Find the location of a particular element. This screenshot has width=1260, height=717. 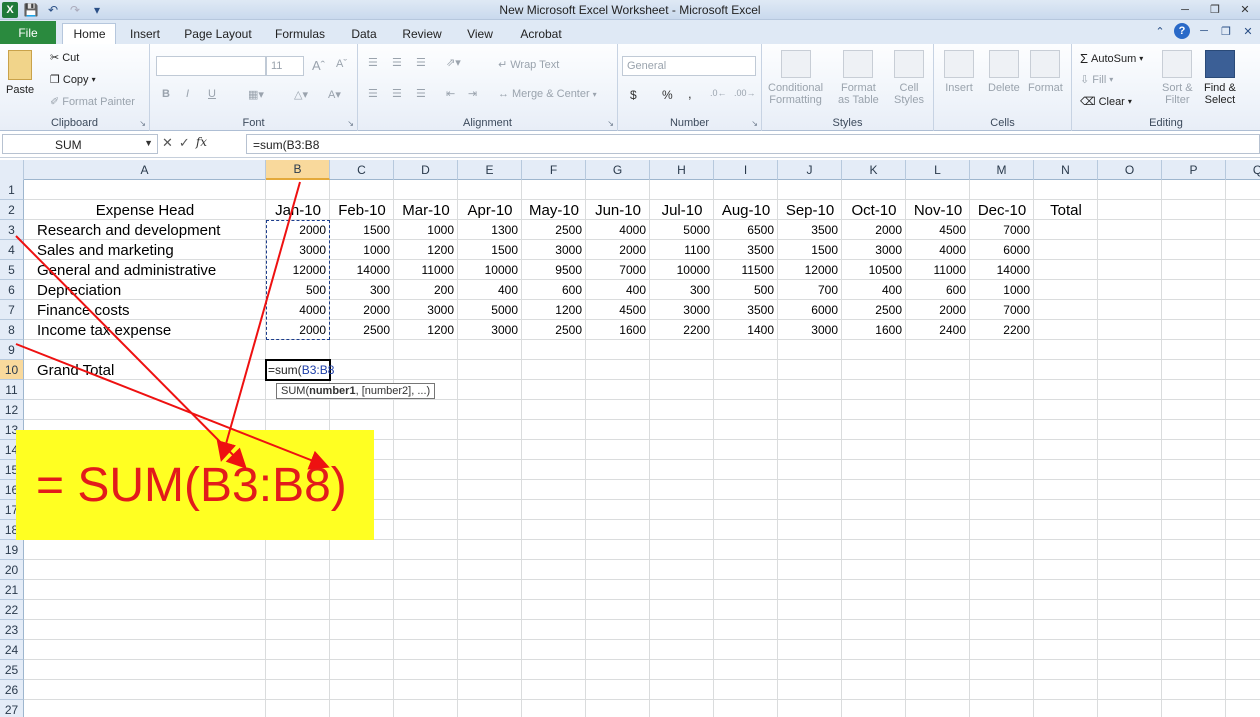

annotation-arrows is located at coordinates (172, 325).